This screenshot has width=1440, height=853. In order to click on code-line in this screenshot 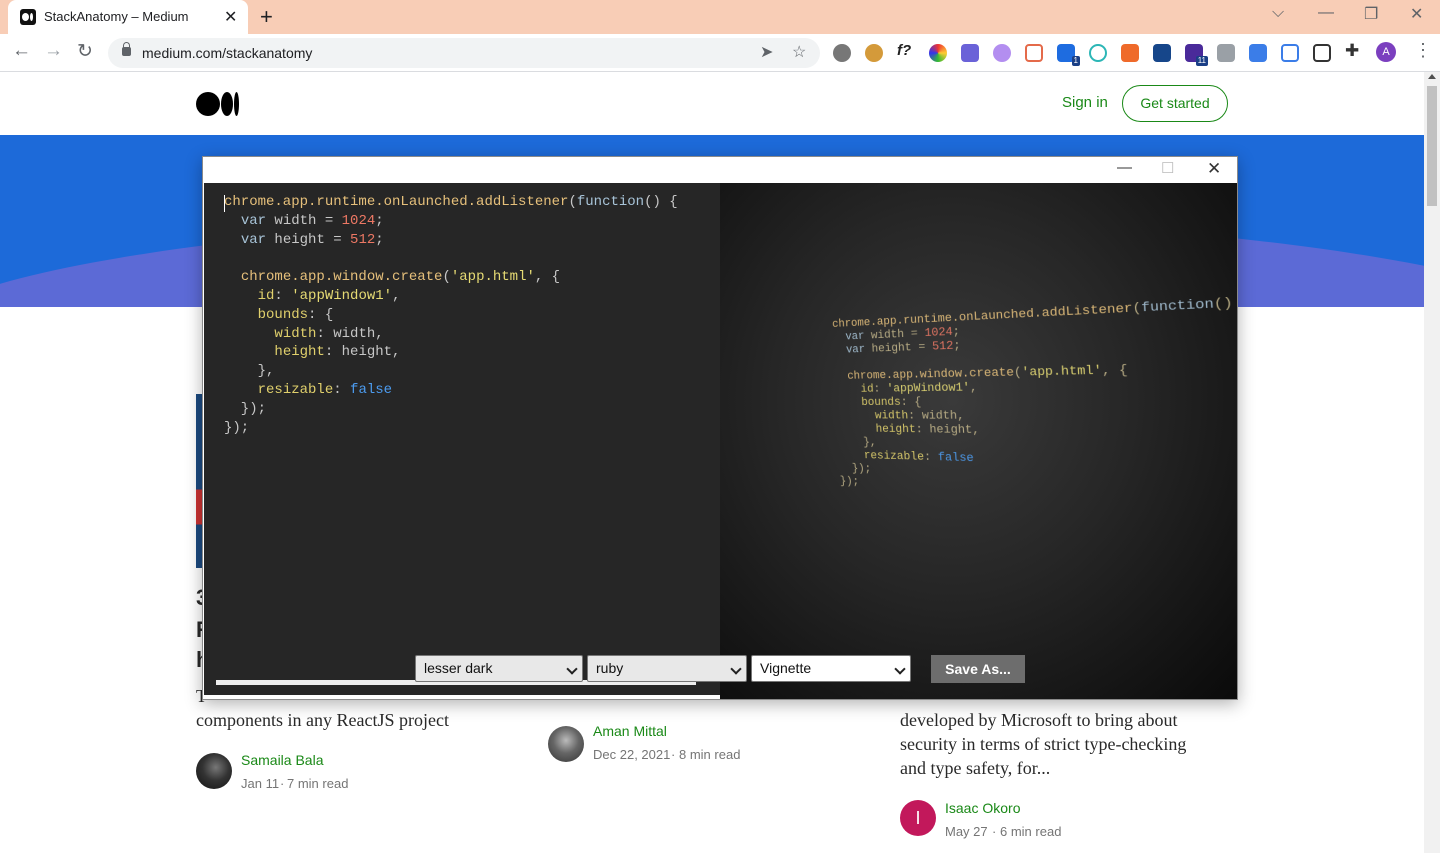, I will do `click(451, 258)`.